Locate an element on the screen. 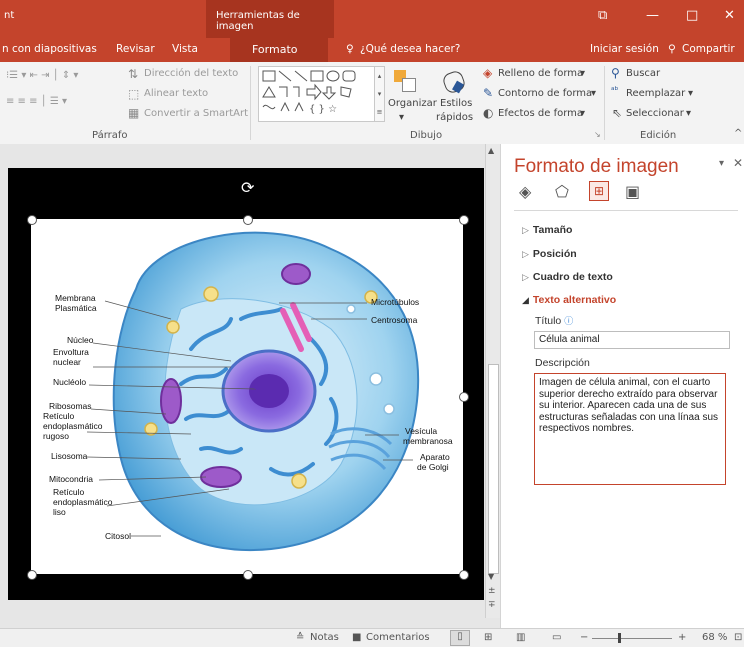 The image size is (744, 647). select-cursor-icon: ⇖ is located at coordinates (617, 113).